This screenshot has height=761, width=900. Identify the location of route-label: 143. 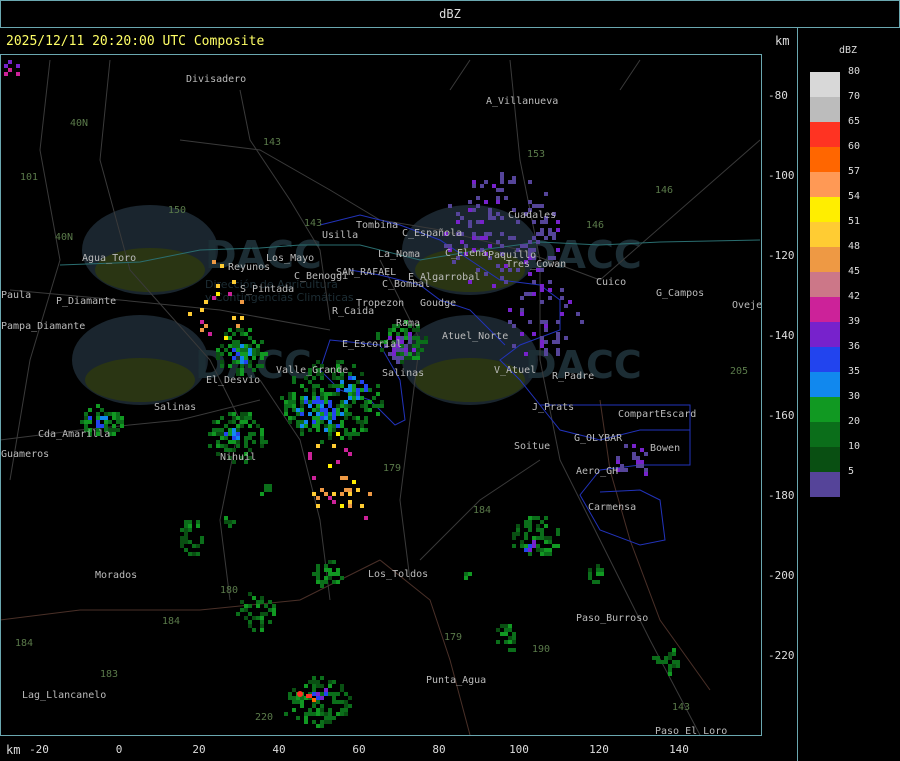
(272, 142).